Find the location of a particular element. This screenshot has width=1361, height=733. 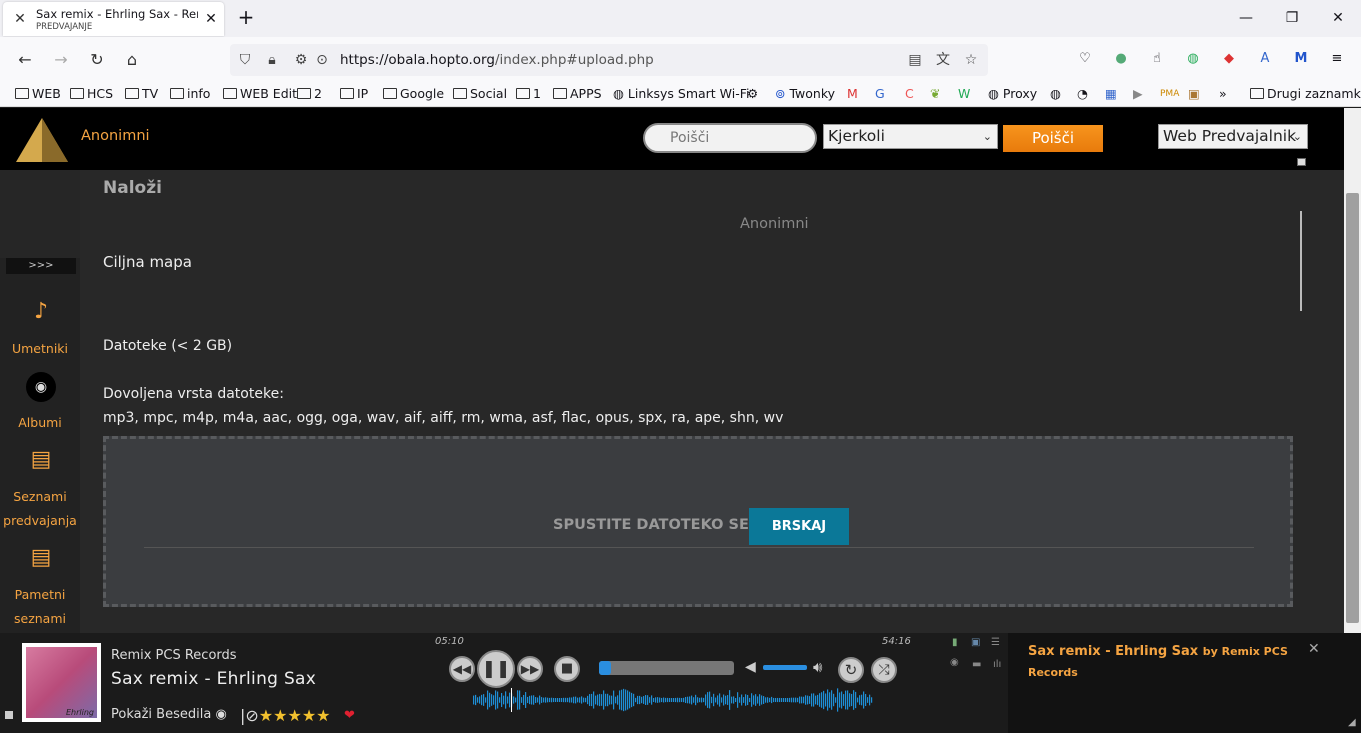

image-icon: ▣ is located at coordinates (975, 642).